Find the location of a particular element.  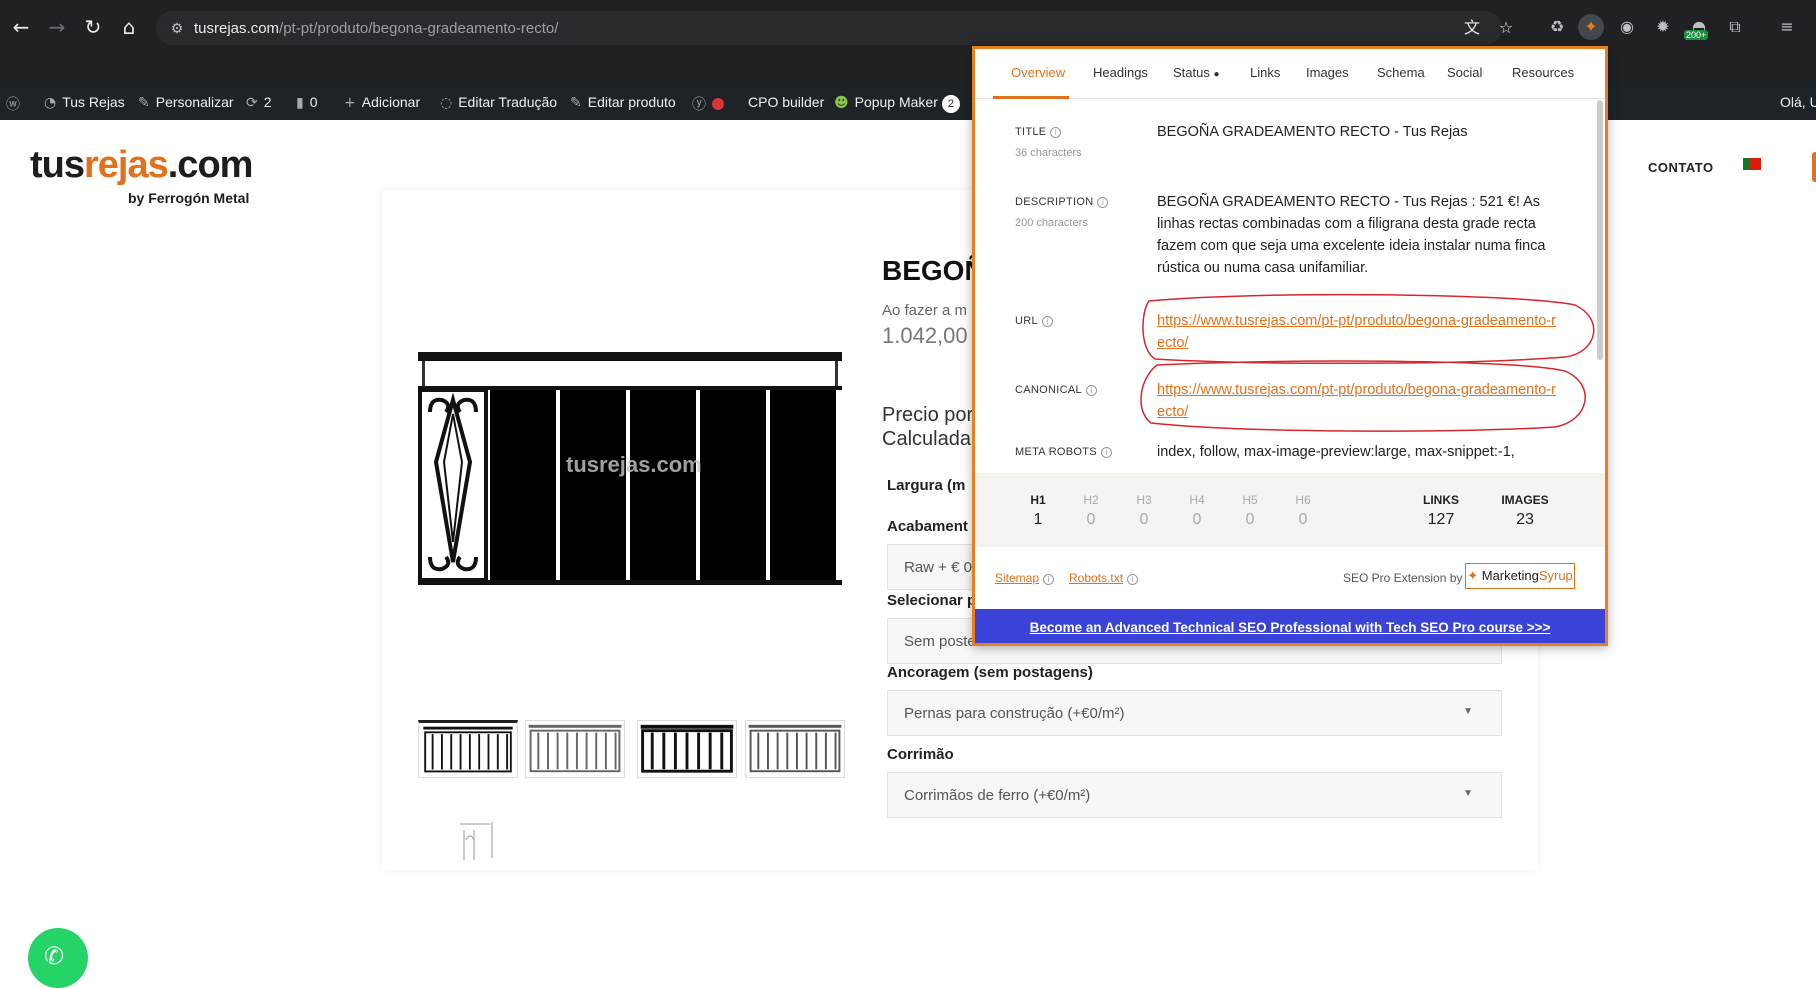

anchor-label: Ancoragem (sem postagens) is located at coordinates (990, 672).